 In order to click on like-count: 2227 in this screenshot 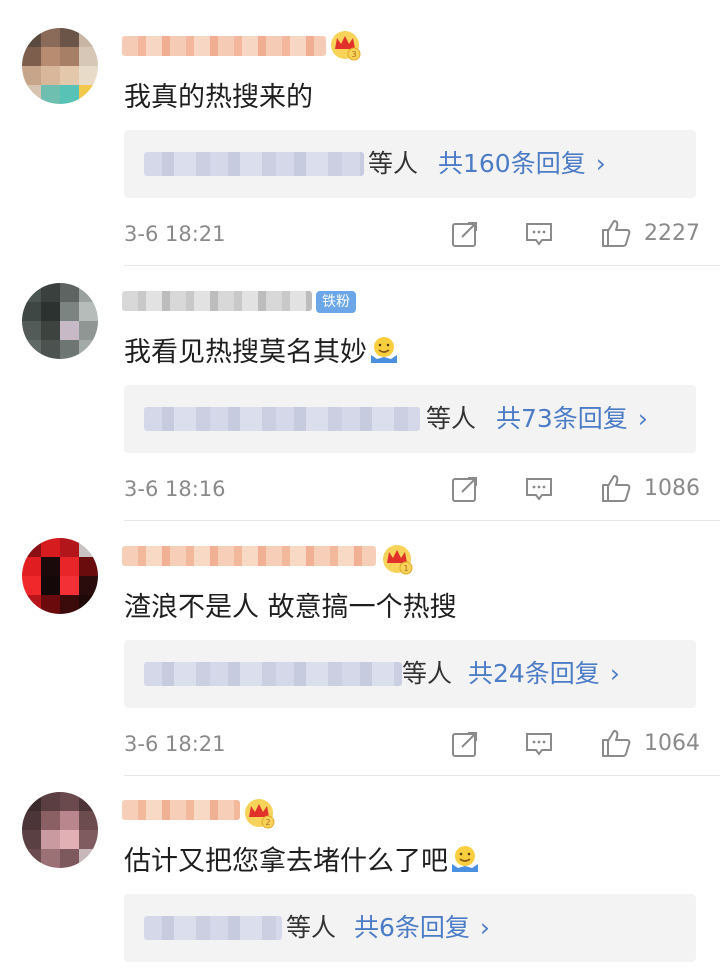, I will do `click(672, 233)`.